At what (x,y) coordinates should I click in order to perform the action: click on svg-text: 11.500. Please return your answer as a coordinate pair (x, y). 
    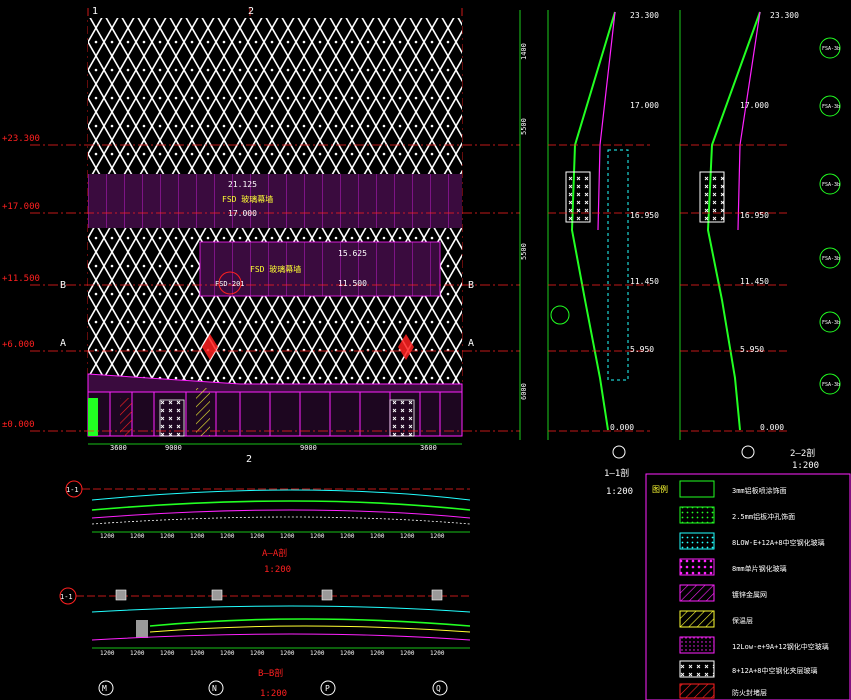
    Looking at the image, I should click on (352, 283).